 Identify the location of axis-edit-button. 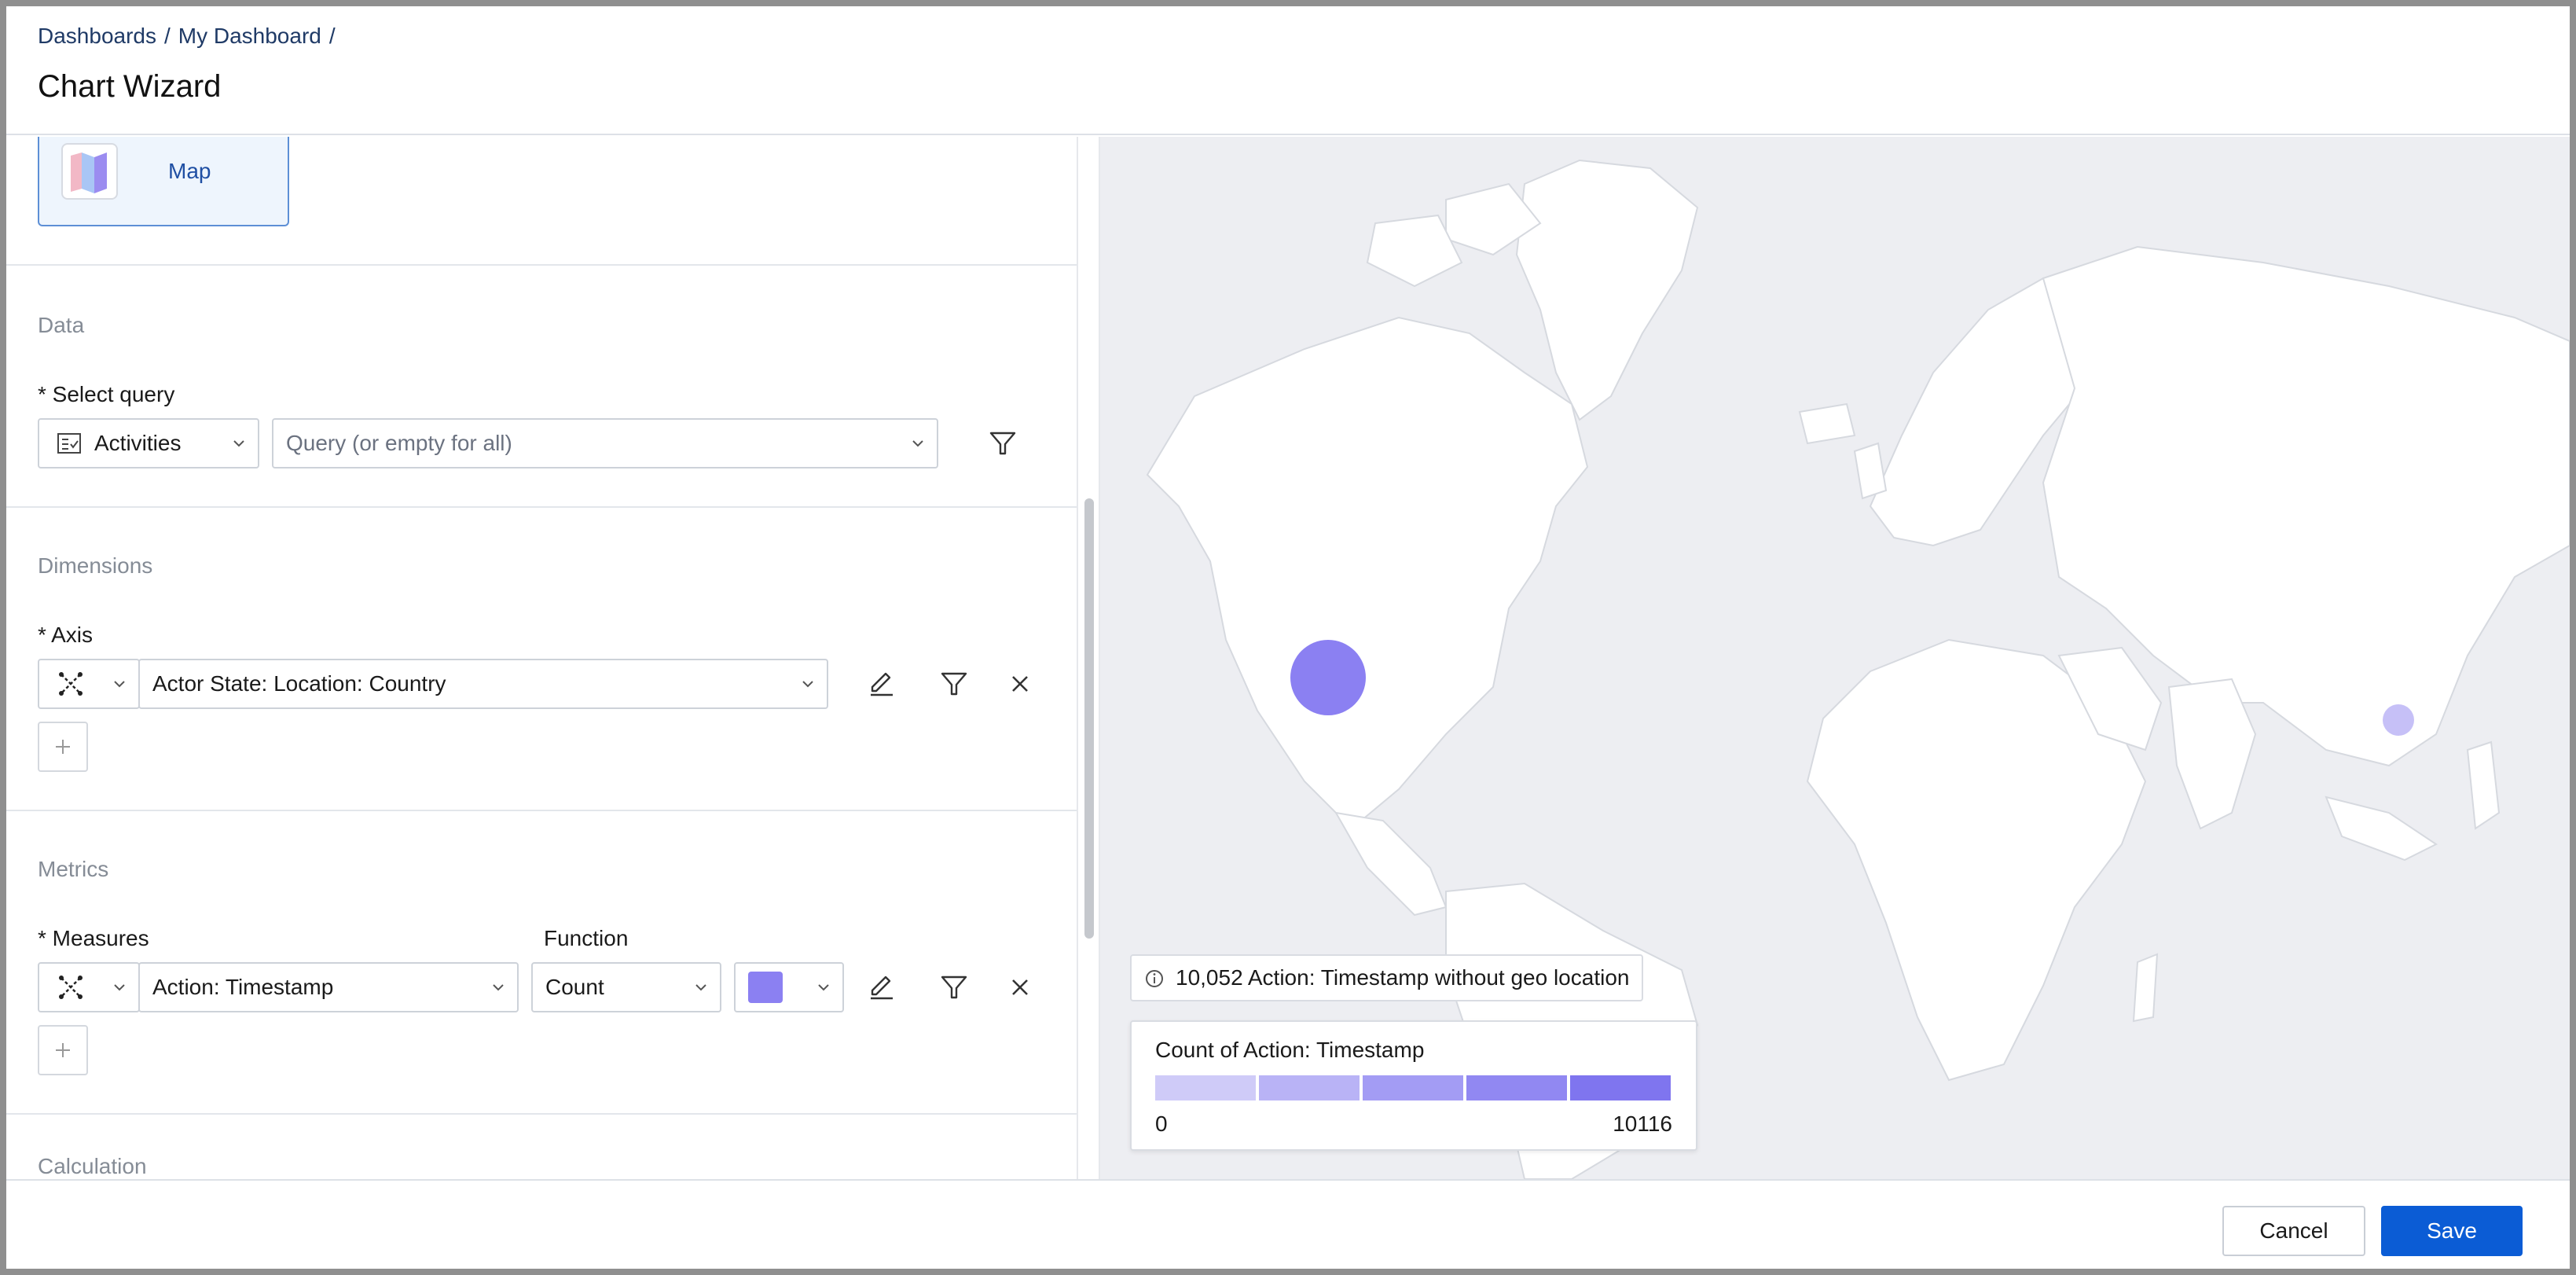
(882, 684).